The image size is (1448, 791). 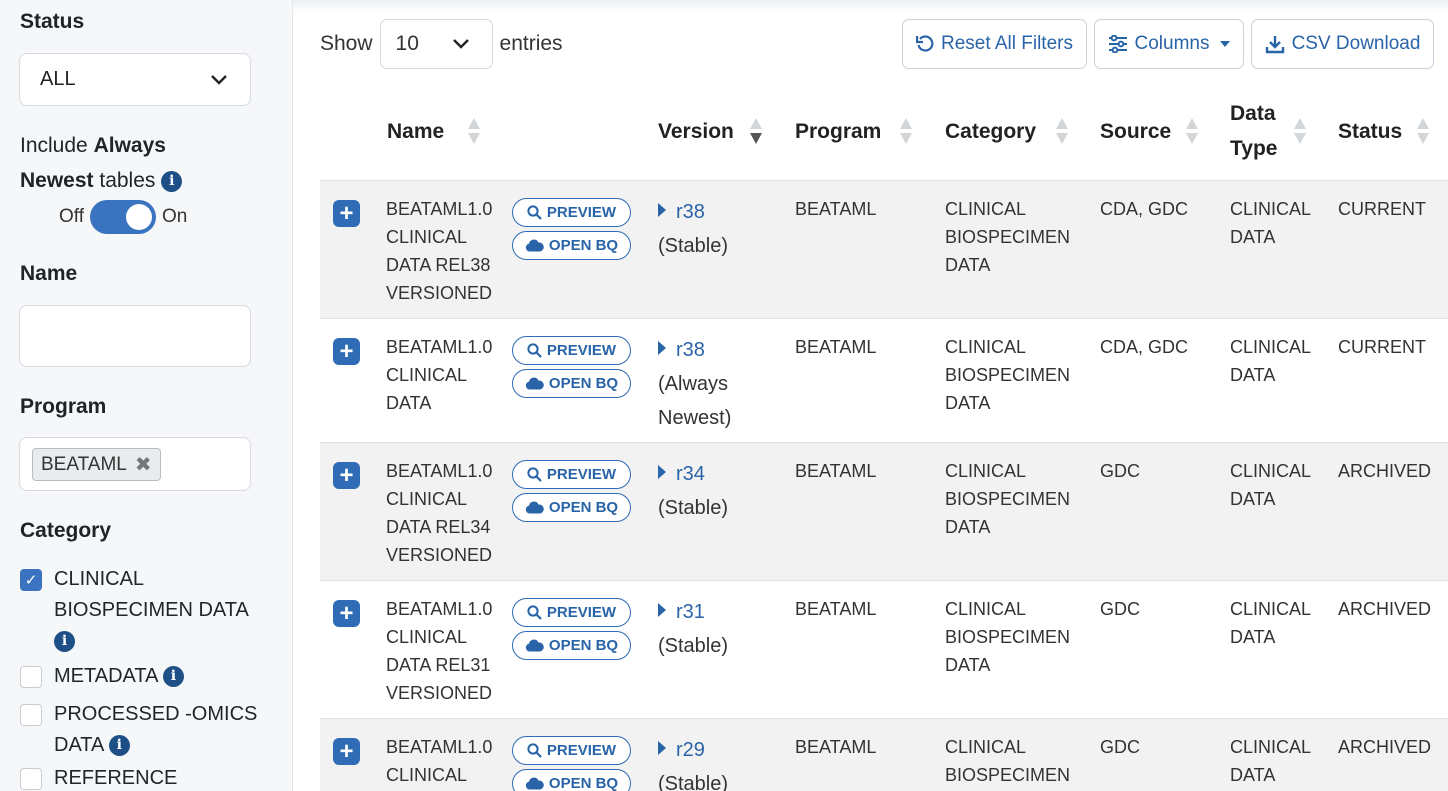 What do you see at coordinates (415, 131) in the screenshot?
I see `column-header-name: Name` at bounding box center [415, 131].